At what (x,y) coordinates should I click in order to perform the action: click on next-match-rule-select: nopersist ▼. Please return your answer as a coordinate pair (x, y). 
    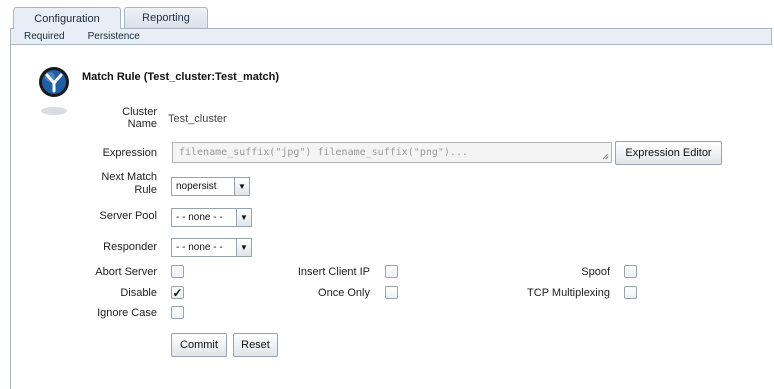
    Looking at the image, I should click on (210, 186).